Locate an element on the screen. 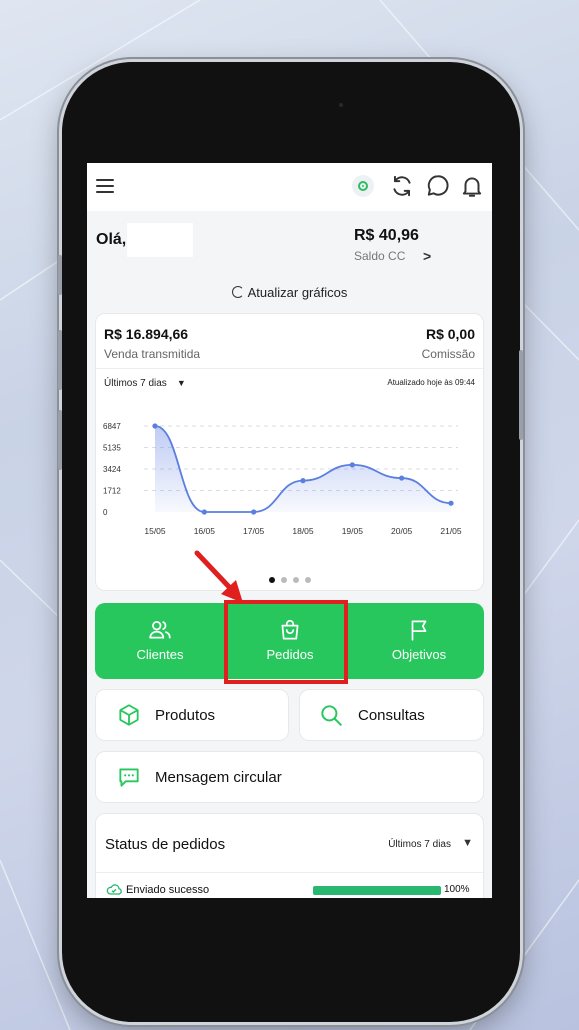 This screenshot has height=1030, width=579. balance-value: R$ 40,96 is located at coordinates (386, 235).